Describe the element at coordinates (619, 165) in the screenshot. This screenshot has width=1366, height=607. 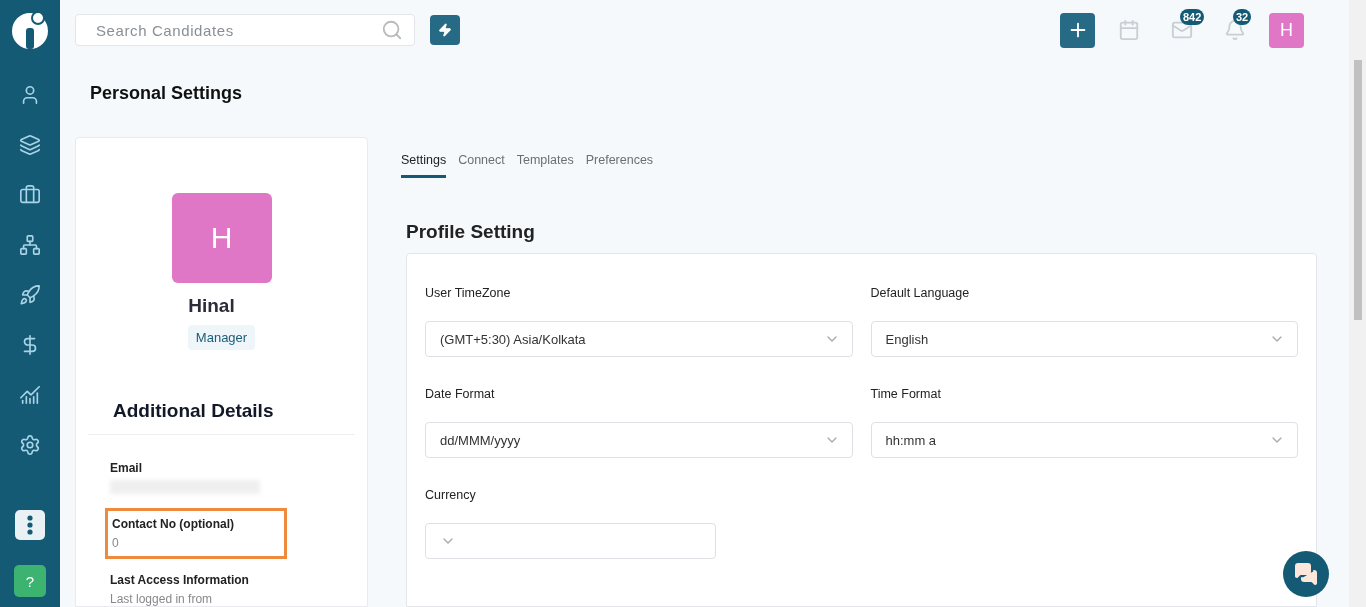
I see `tab: Preferences` at that location.